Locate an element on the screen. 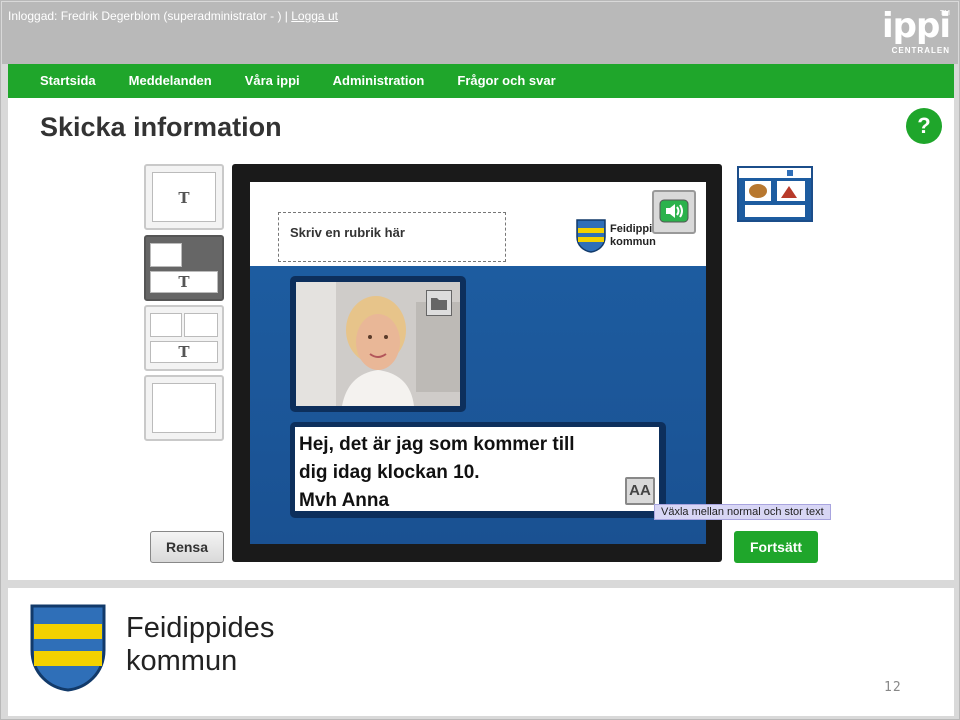  template-two-images-text: T is located at coordinates (184, 338).